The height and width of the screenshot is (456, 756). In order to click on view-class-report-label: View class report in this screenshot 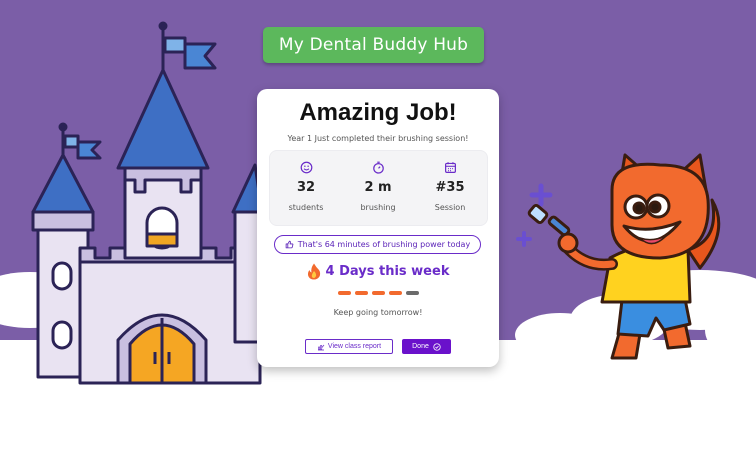, I will do `click(354, 346)`.